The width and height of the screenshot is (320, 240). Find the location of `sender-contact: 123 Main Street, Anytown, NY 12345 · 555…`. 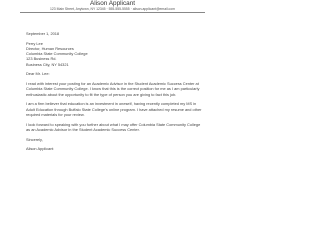

sender-contact: 123 Main Street, Anytown, NY 12345 · 555… is located at coordinates (112, 9).